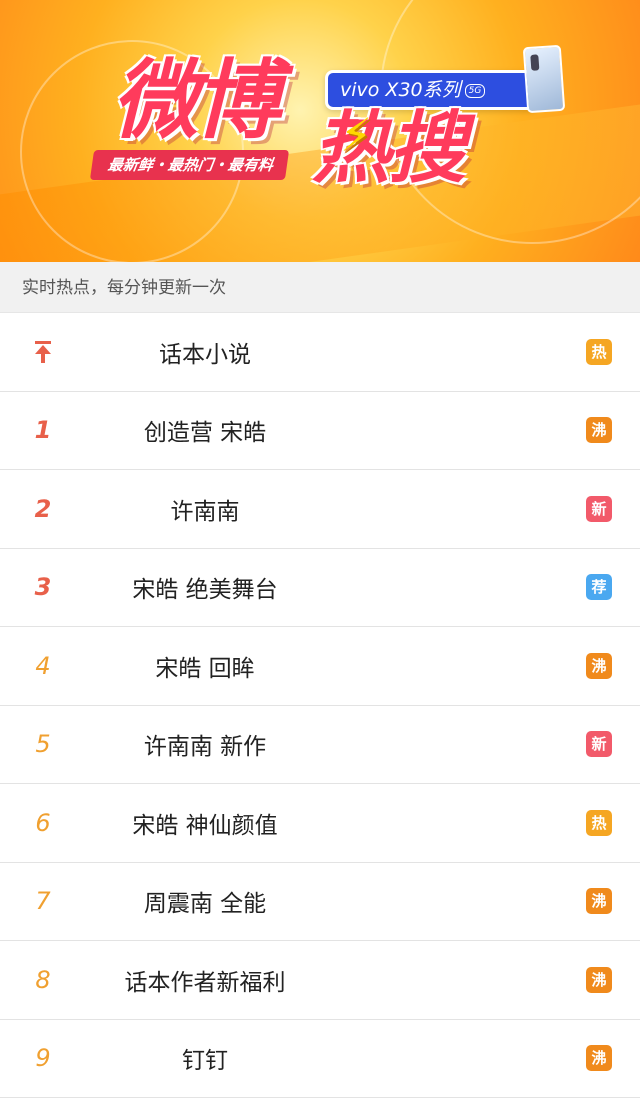  I want to click on hot-search-item: 7周震南 全能沸, so click(320, 902).